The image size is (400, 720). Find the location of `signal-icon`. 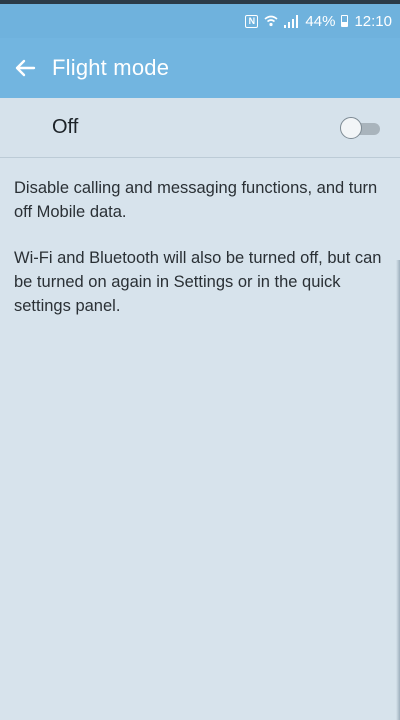

signal-icon is located at coordinates (291, 21).